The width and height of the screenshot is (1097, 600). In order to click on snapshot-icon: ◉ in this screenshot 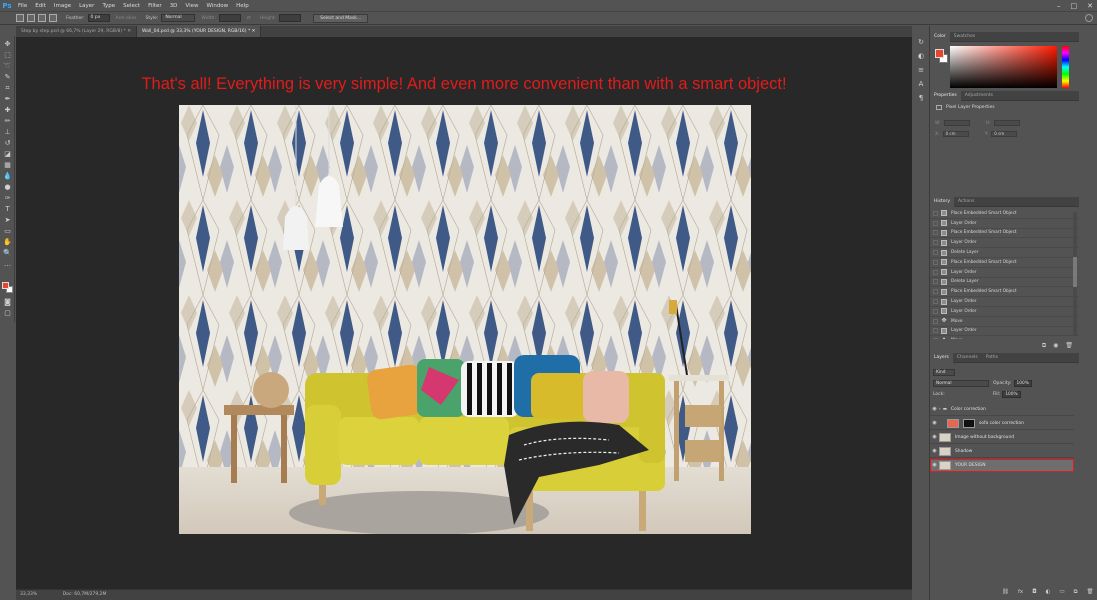, I will do `click(1055, 346)`.